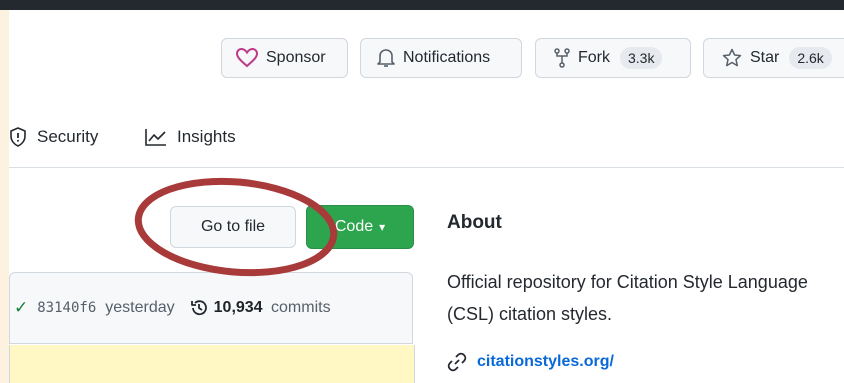  Describe the element at coordinates (4, 196) in the screenshot. I see `left-edge-strip` at that location.